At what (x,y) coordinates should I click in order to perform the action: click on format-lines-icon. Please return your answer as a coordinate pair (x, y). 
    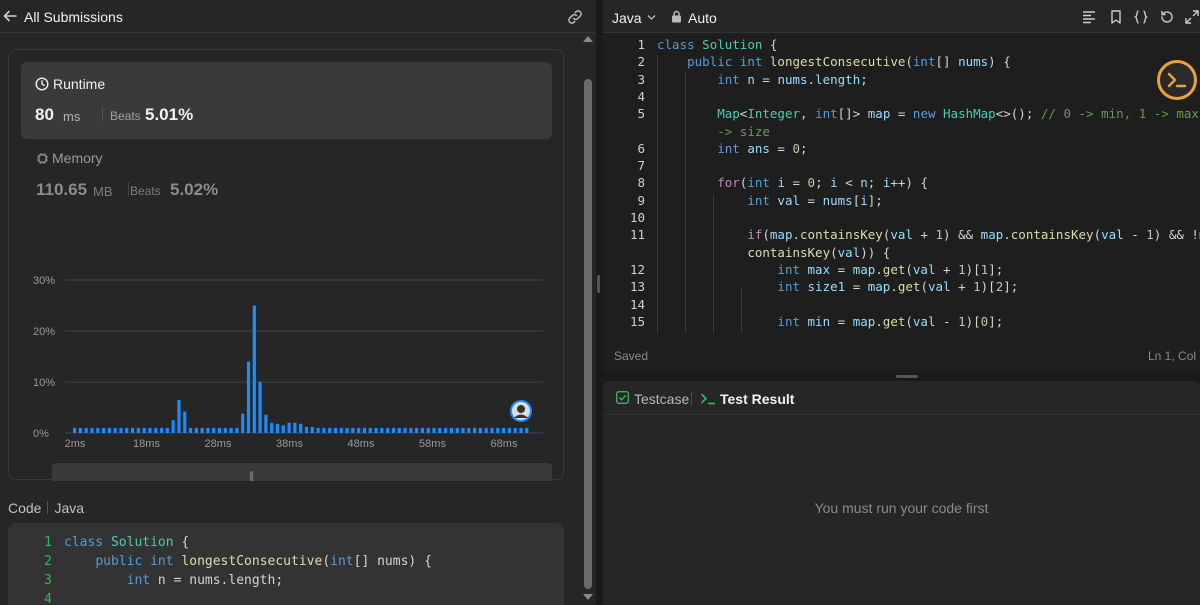
    Looking at the image, I should click on (1089, 17).